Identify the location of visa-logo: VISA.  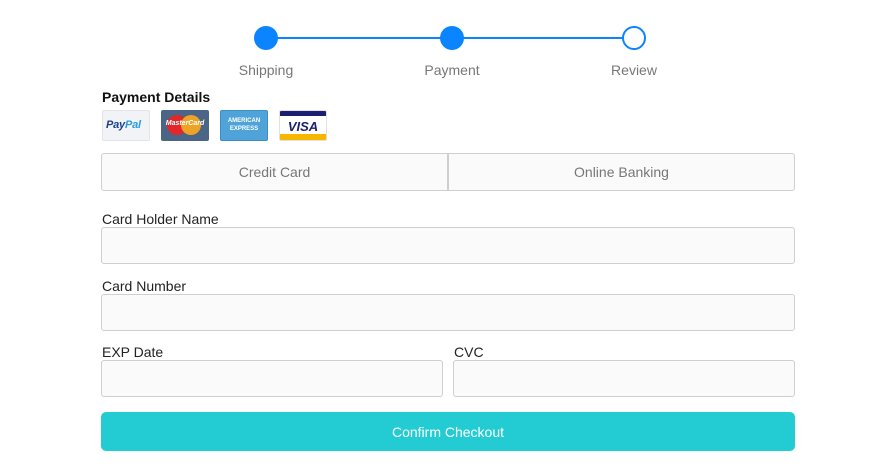
(303, 125).